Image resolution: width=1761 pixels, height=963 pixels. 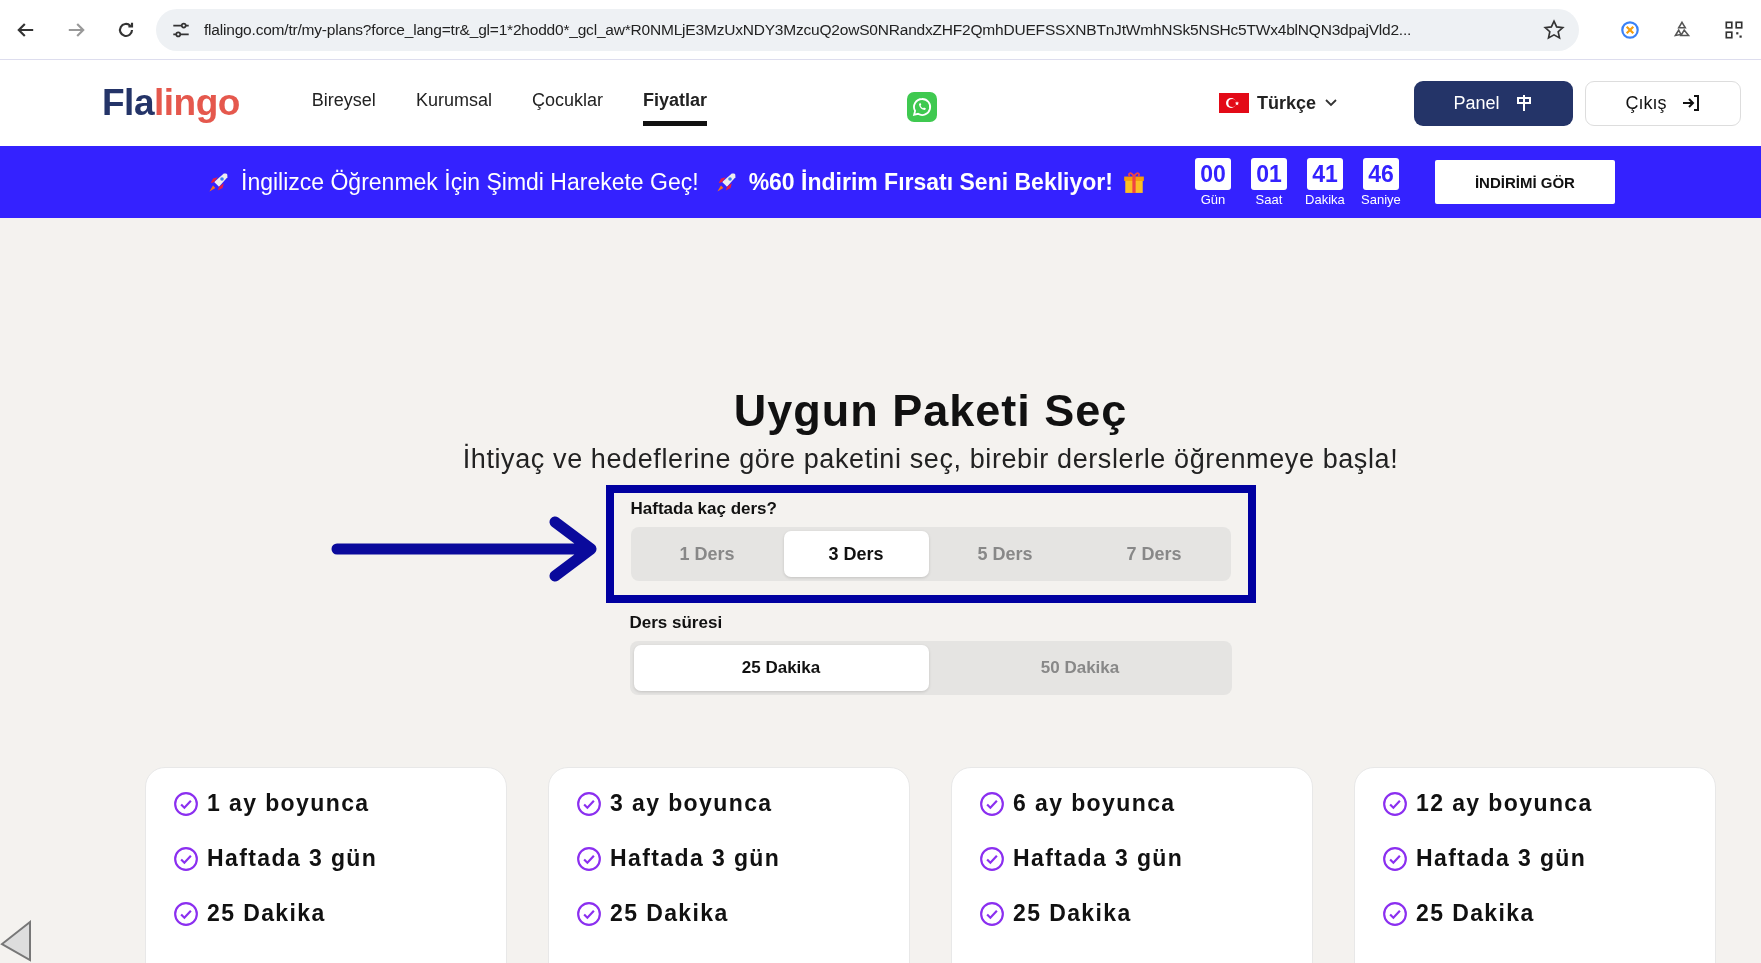 I want to click on chevron-down-icon, so click(x=1331, y=103).